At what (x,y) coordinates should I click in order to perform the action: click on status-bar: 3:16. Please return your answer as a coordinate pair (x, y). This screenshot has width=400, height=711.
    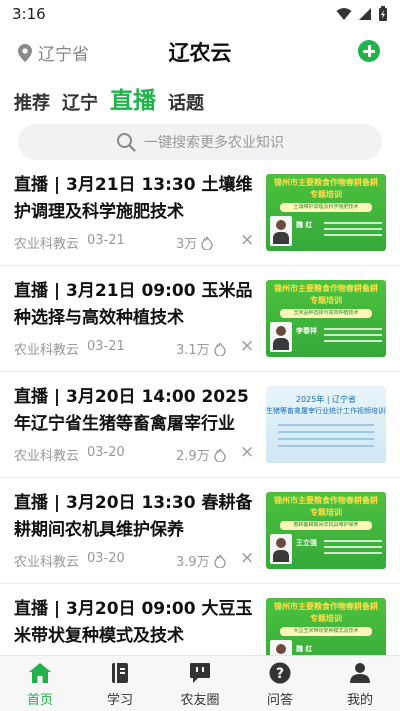
    Looking at the image, I should click on (200, 14).